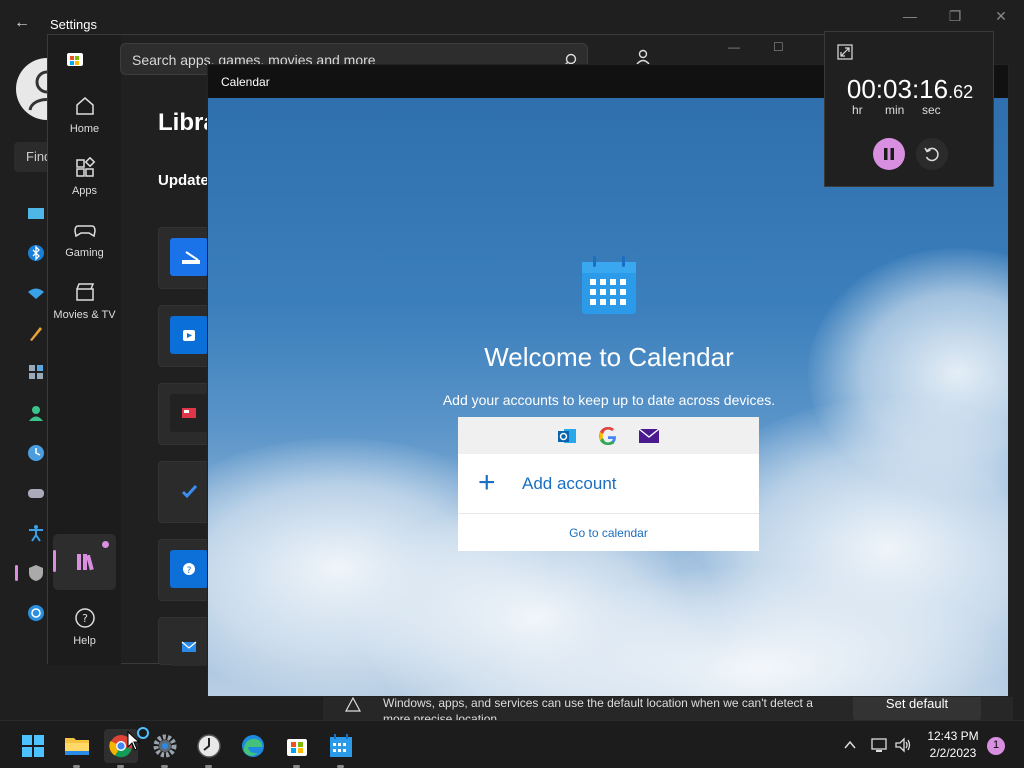  Describe the element at coordinates (934, 89) in the screenshot. I see `timer-seconds: 16` at that location.